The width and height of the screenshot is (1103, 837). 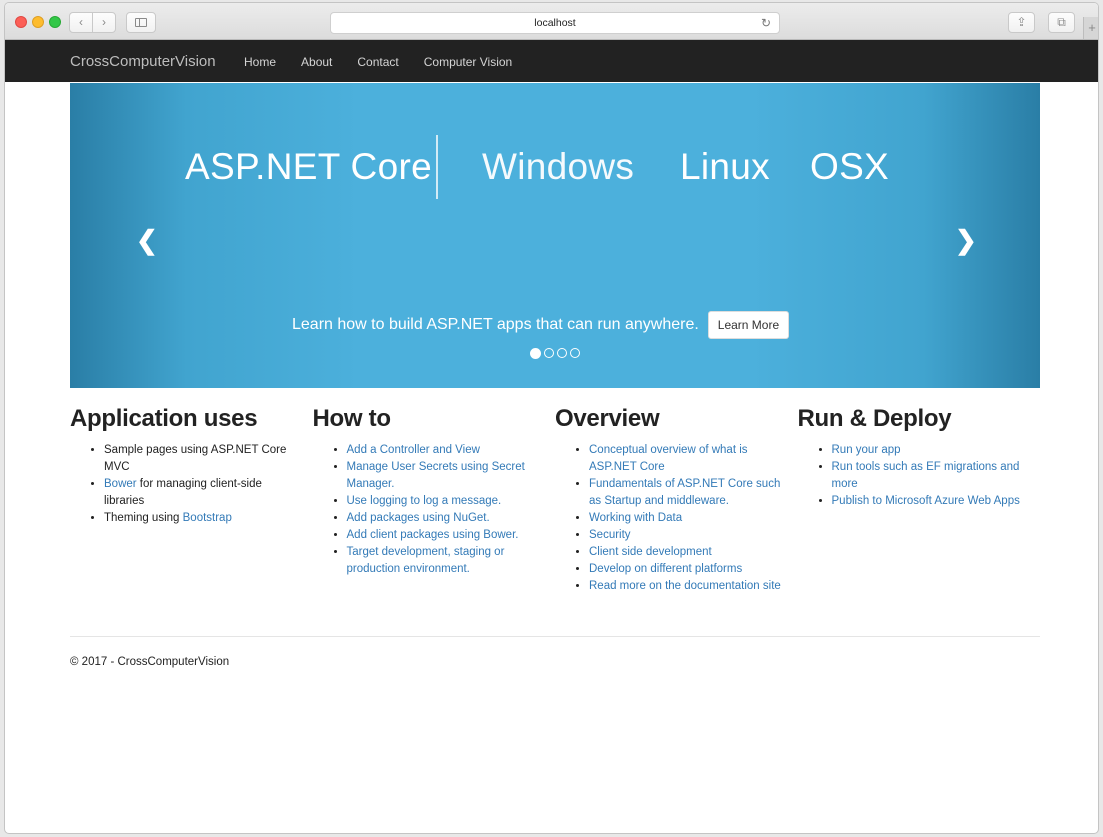 I want to click on list-item: Run your app, so click(x=930, y=450).